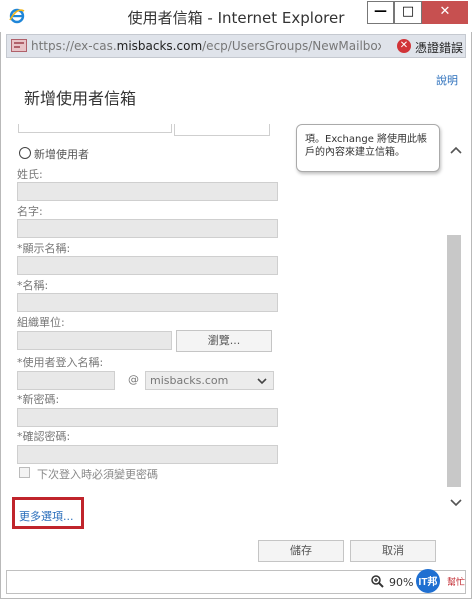 This screenshot has width=472, height=599. What do you see at coordinates (236, 16) in the screenshot?
I see `title-bar: 使用者信箱 - Internet Explorer — □ ✕` at bounding box center [236, 16].